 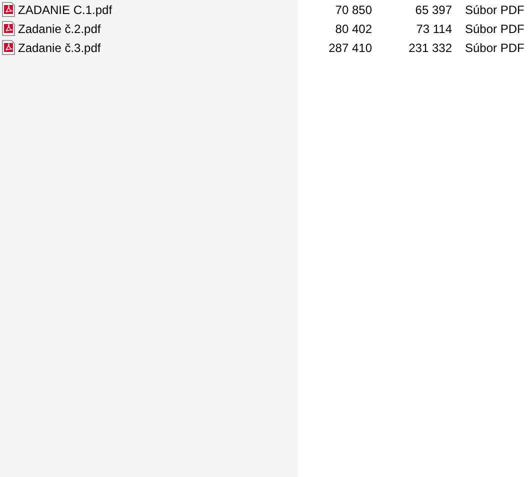 I want to click on file-name: Zadanie č.2.pdf, so click(x=59, y=29).